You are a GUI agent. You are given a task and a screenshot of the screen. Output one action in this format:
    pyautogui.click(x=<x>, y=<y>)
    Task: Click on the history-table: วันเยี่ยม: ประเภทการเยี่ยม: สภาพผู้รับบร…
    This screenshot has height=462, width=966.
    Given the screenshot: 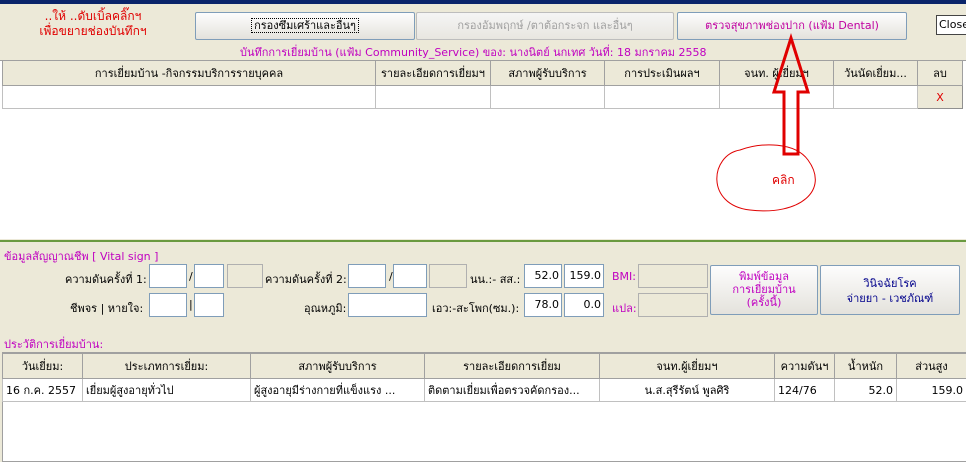 What is the action you would take?
    pyautogui.click(x=484, y=377)
    